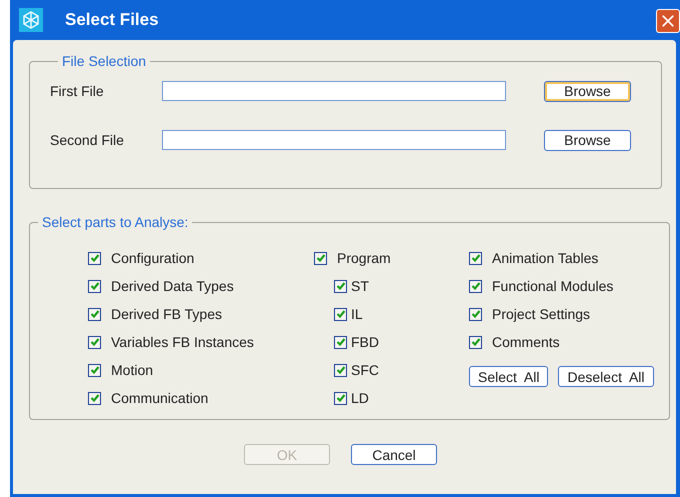  Describe the element at coordinates (364, 258) in the screenshot. I see `checkbox-label: Program` at that location.